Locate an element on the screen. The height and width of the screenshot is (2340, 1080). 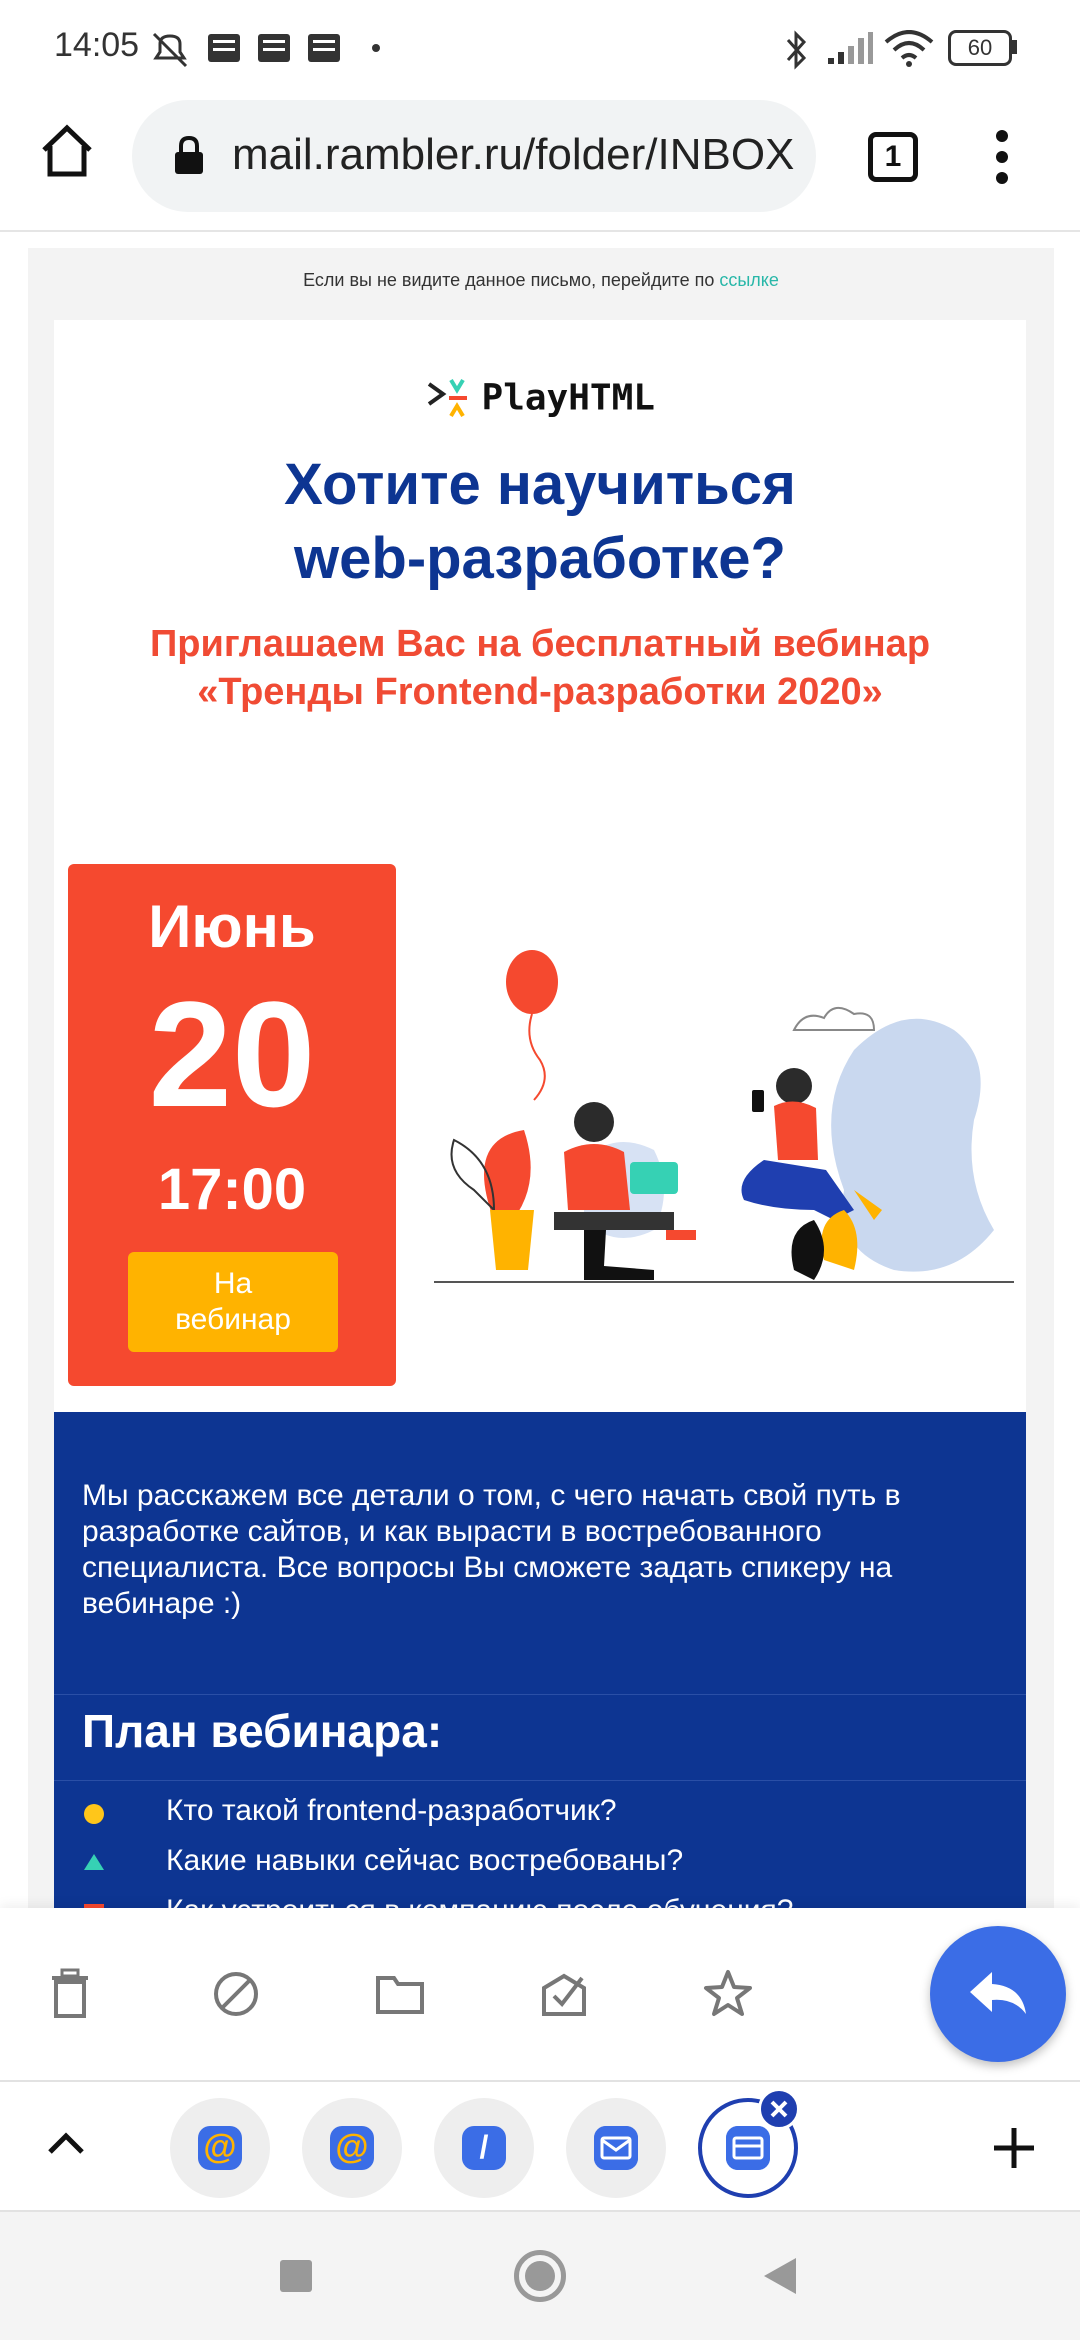
url-text: mail.rambler.ru/folder/INBOX is located at coordinates (513, 154).